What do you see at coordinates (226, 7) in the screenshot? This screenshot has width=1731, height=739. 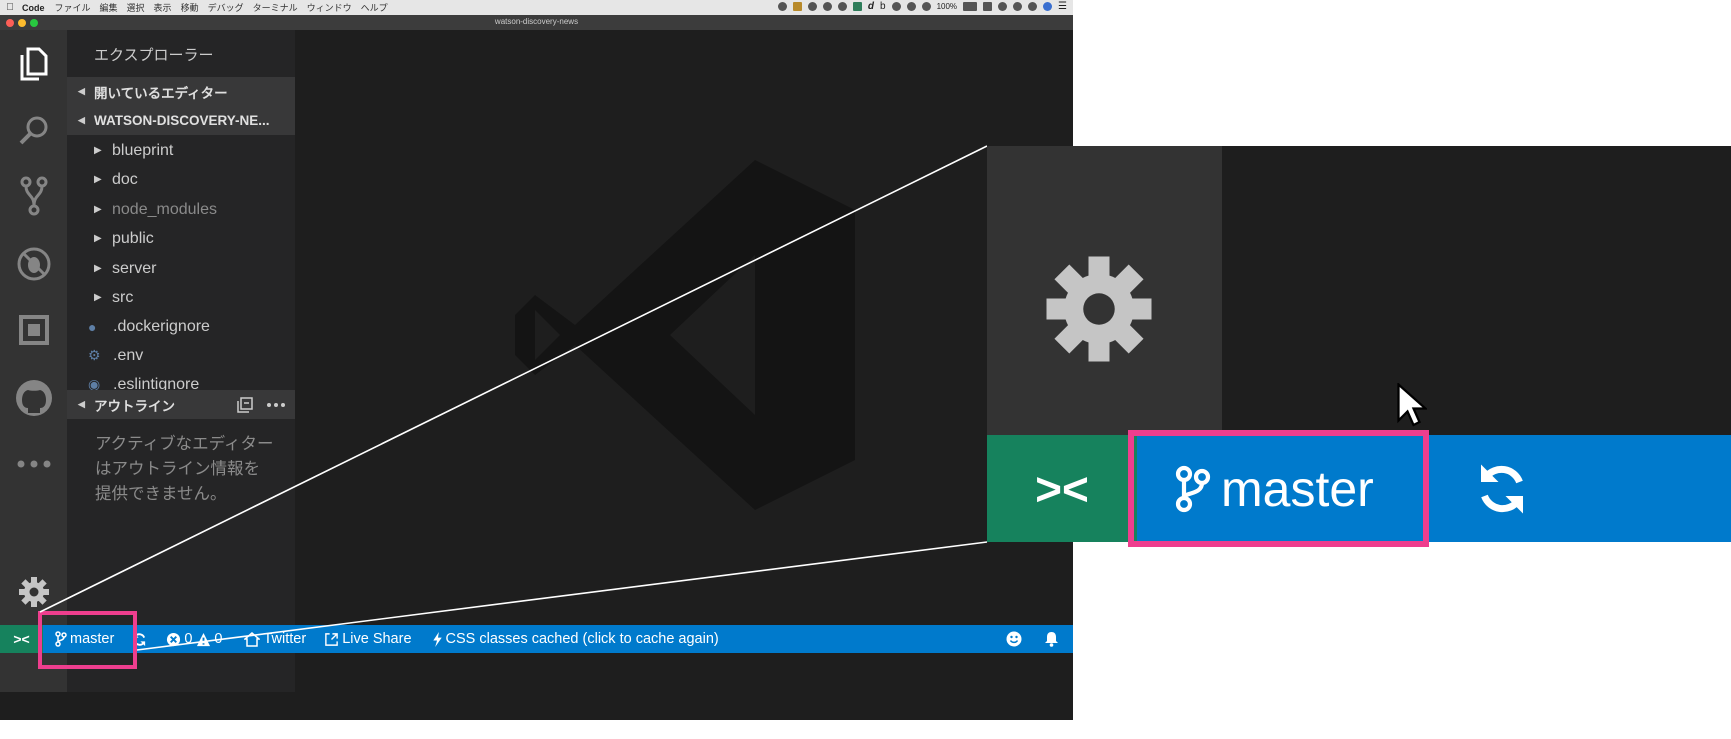 I see `menu-debug: デバッグ` at bounding box center [226, 7].